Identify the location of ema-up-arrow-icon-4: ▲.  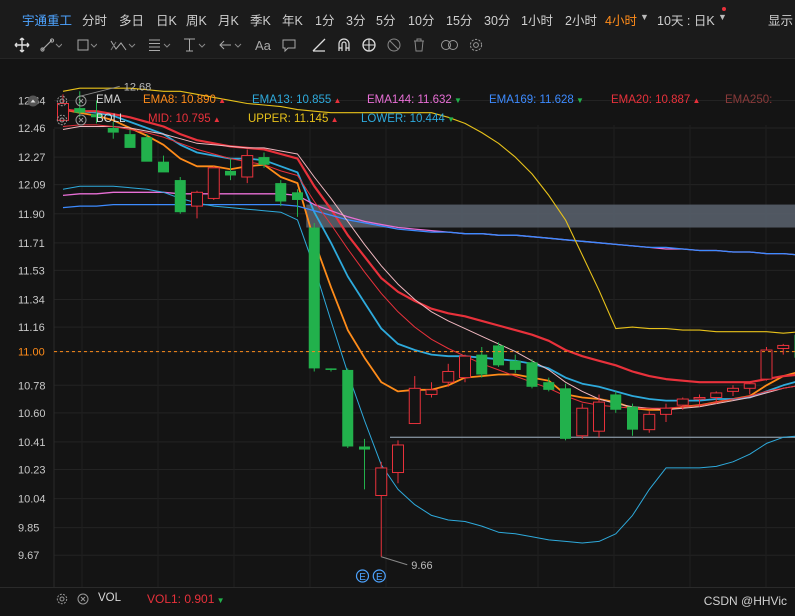
(695, 100).